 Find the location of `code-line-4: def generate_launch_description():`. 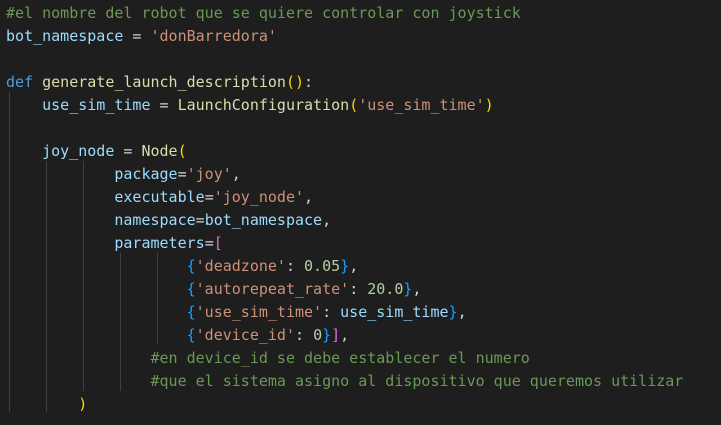

code-line-4: def generate_launch_description(): is located at coordinates (159, 82).